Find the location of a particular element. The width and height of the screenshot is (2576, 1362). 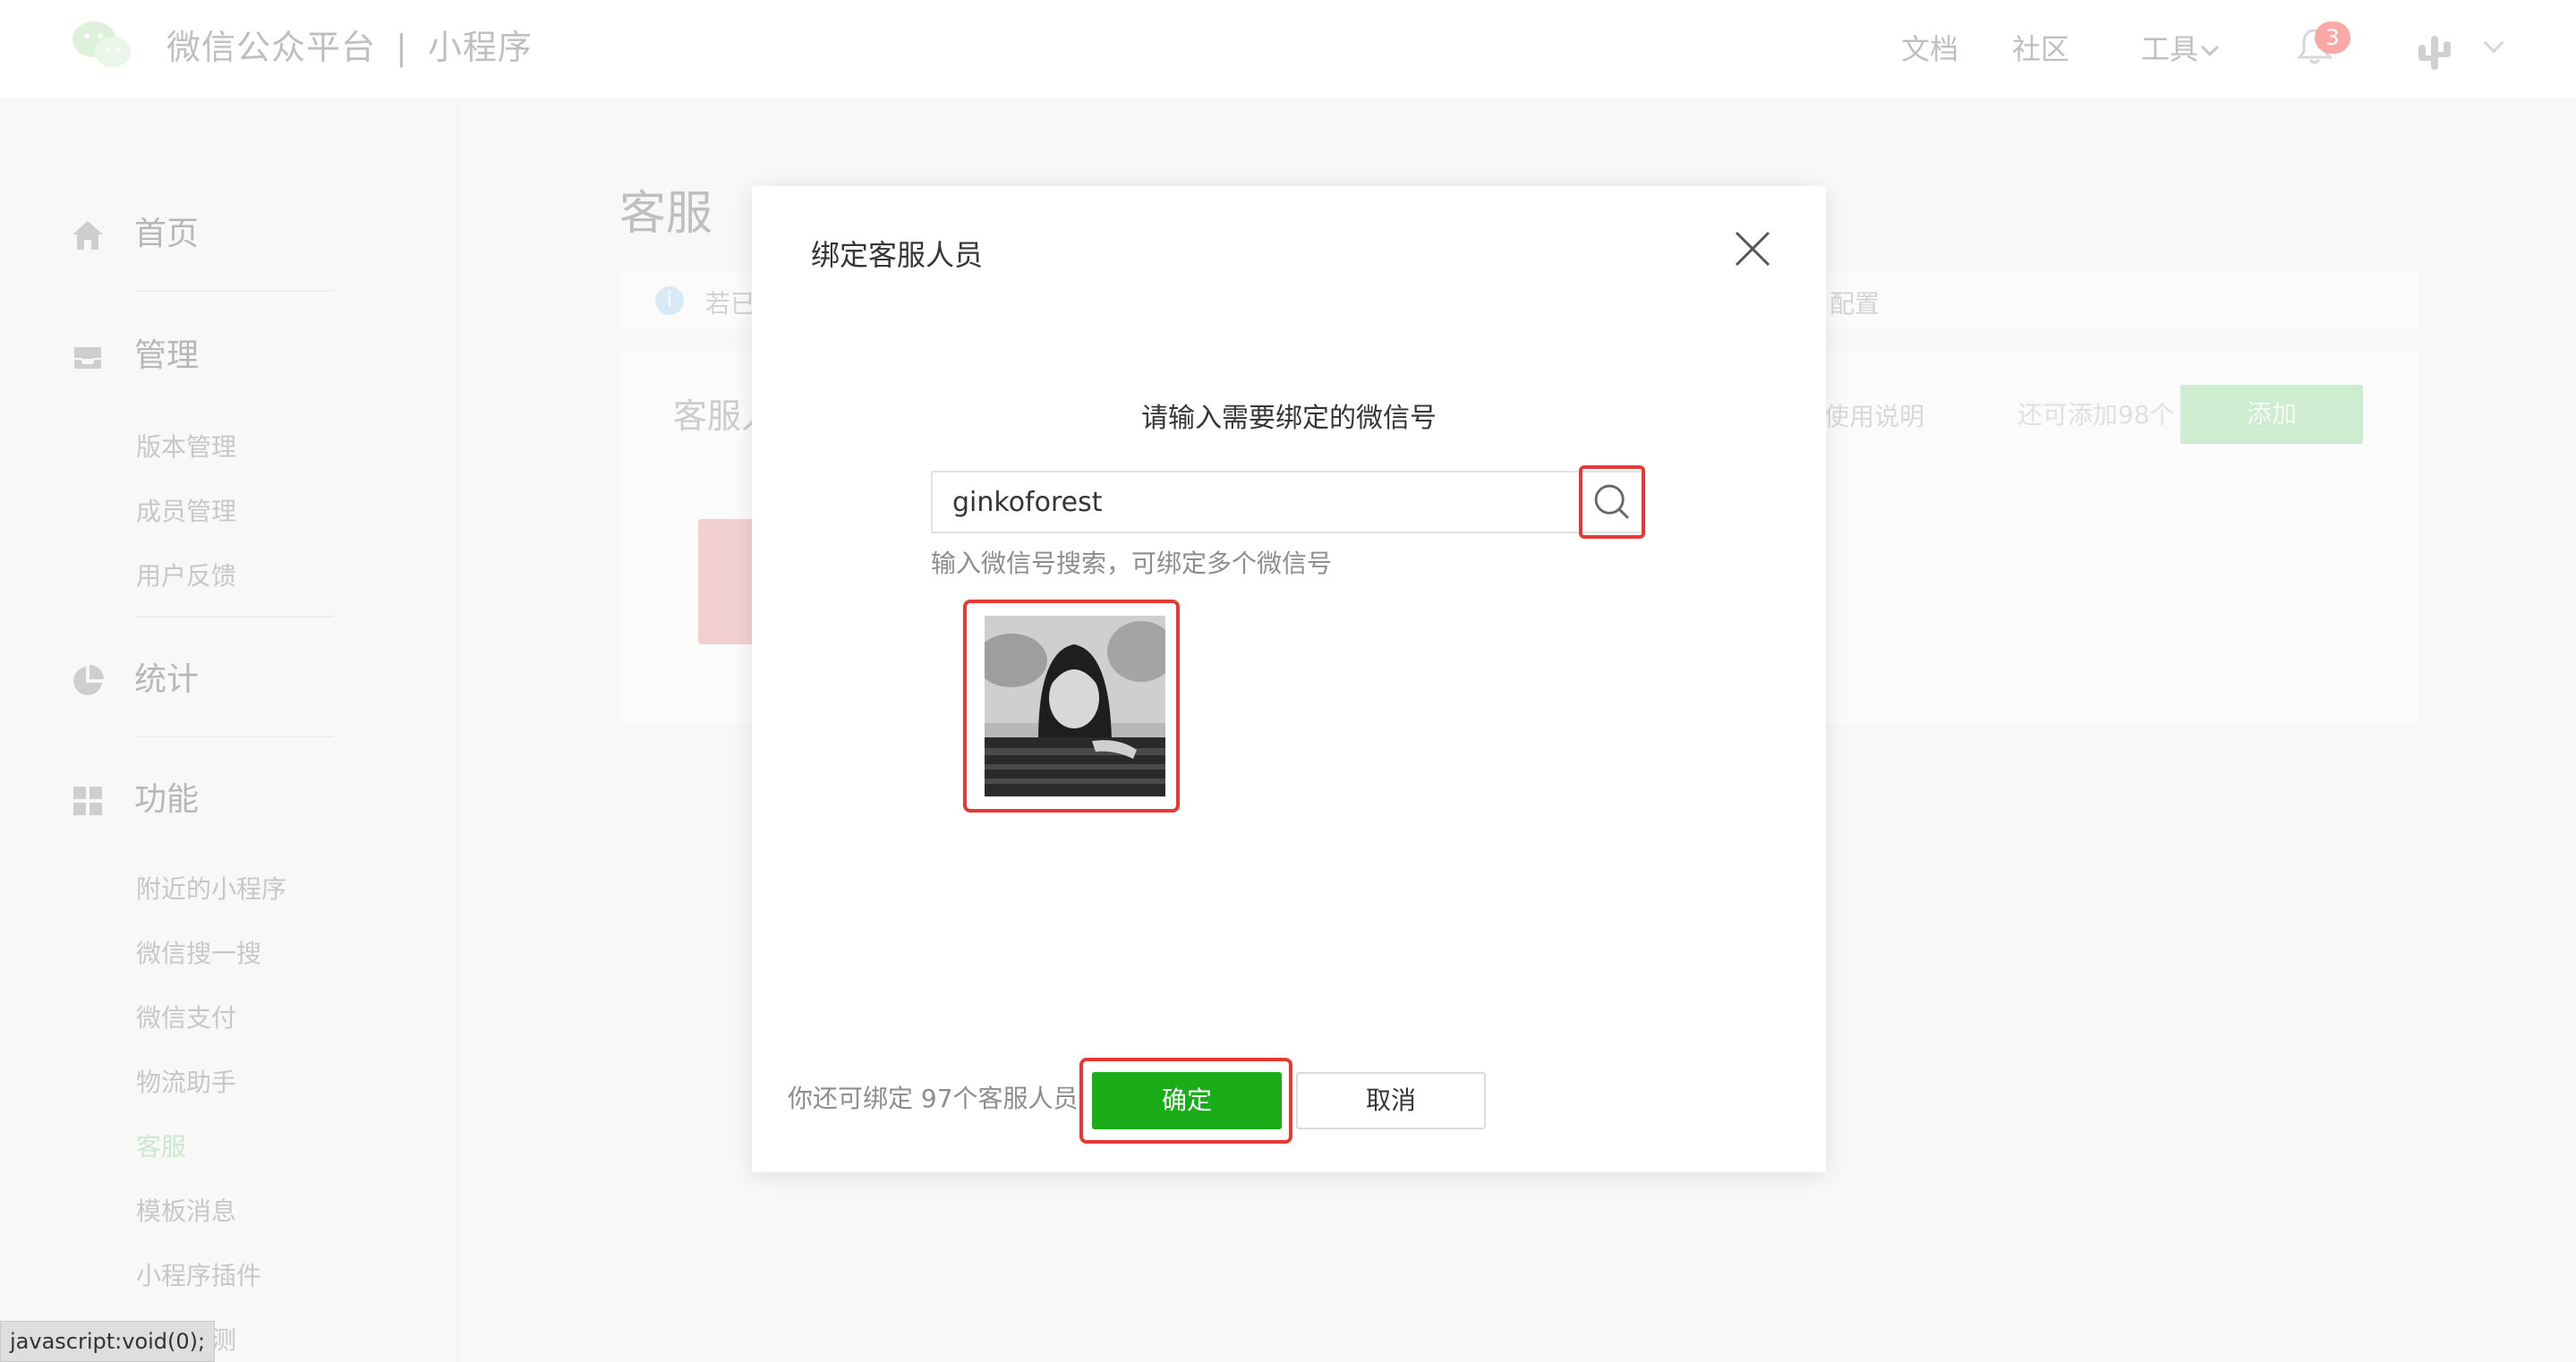

confirm-highlight-box is located at coordinates (1185, 1101).